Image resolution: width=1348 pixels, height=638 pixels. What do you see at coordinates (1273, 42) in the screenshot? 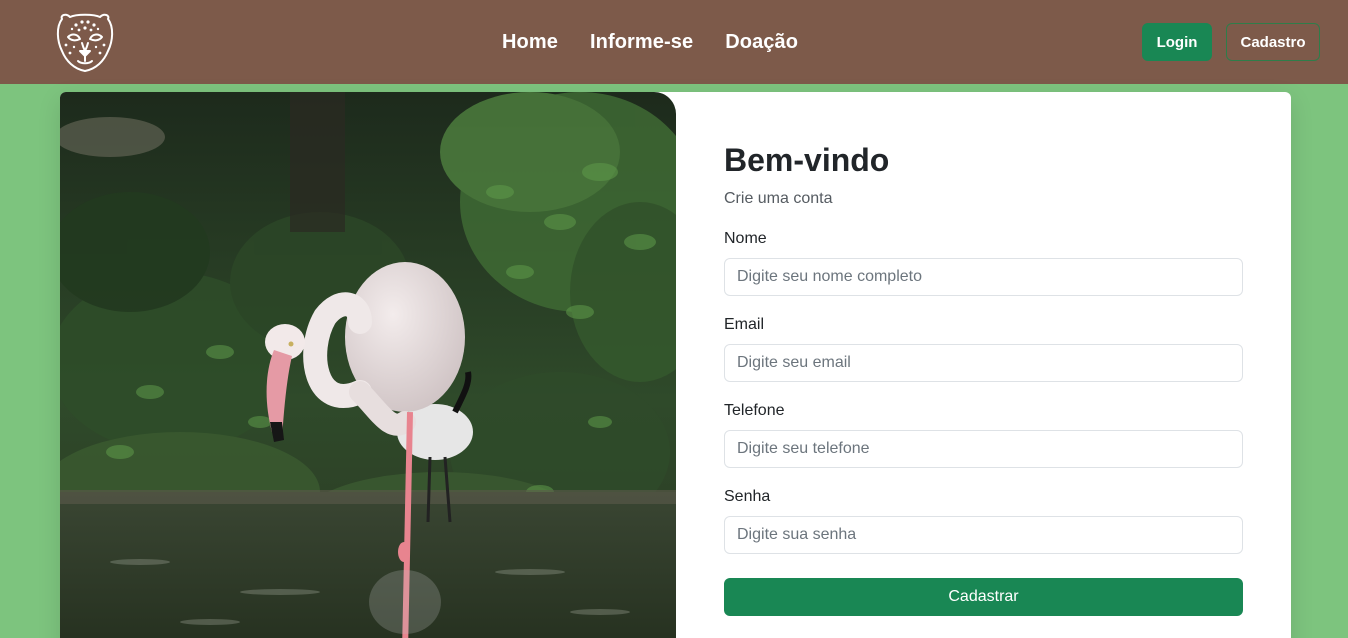
I see `cadastro-button: Cadastro` at bounding box center [1273, 42].